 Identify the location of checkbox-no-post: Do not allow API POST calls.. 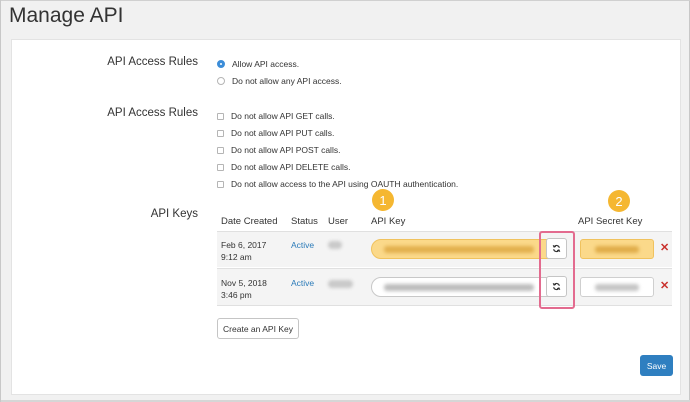
(278, 150).